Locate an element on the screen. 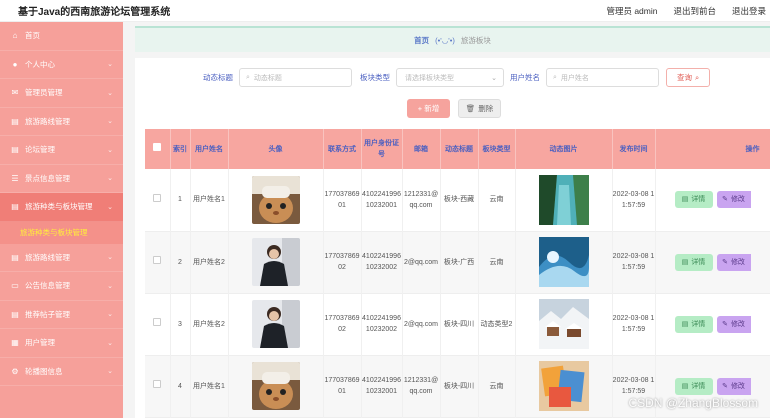 The height and width of the screenshot is (418, 770). gear-icon: ⚙ is located at coordinates (15, 371).